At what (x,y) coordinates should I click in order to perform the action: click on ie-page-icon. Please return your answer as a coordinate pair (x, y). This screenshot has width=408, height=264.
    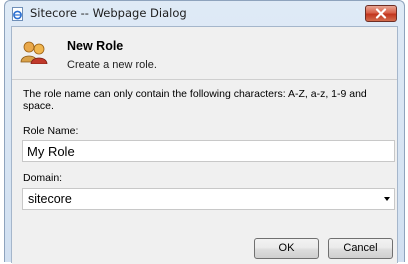
    Looking at the image, I should click on (18, 13).